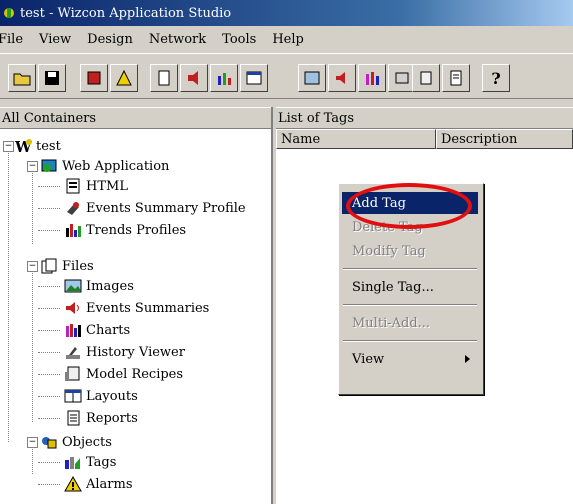 The image size is (573, 504). Describe the element at coordinates (49, 166) in the screenshot. I see `web-app-icon` at that location.